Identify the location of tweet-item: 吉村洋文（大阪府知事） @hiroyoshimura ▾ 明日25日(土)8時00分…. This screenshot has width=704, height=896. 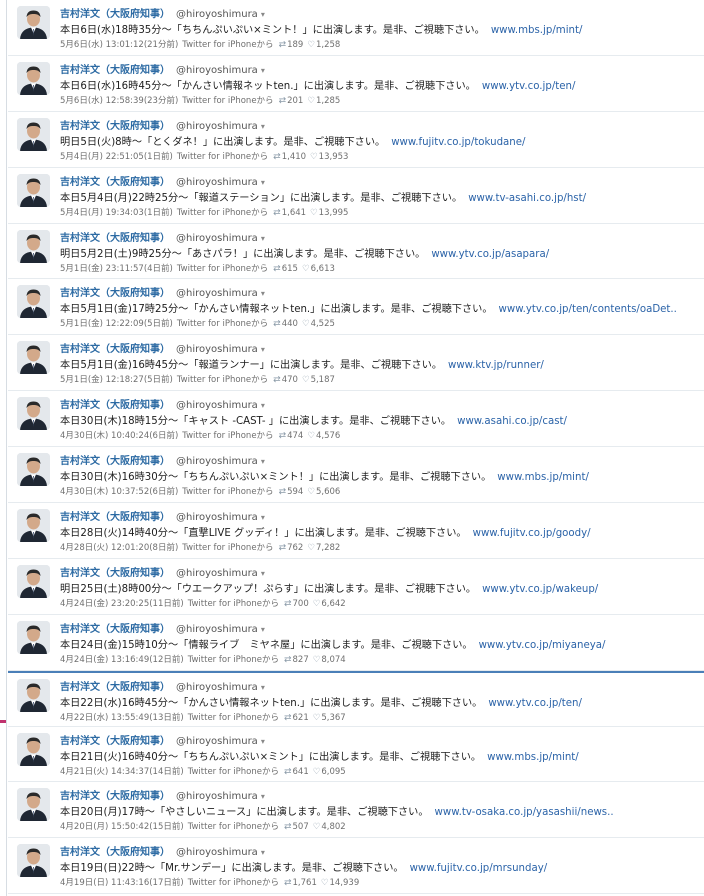
(356, 586).